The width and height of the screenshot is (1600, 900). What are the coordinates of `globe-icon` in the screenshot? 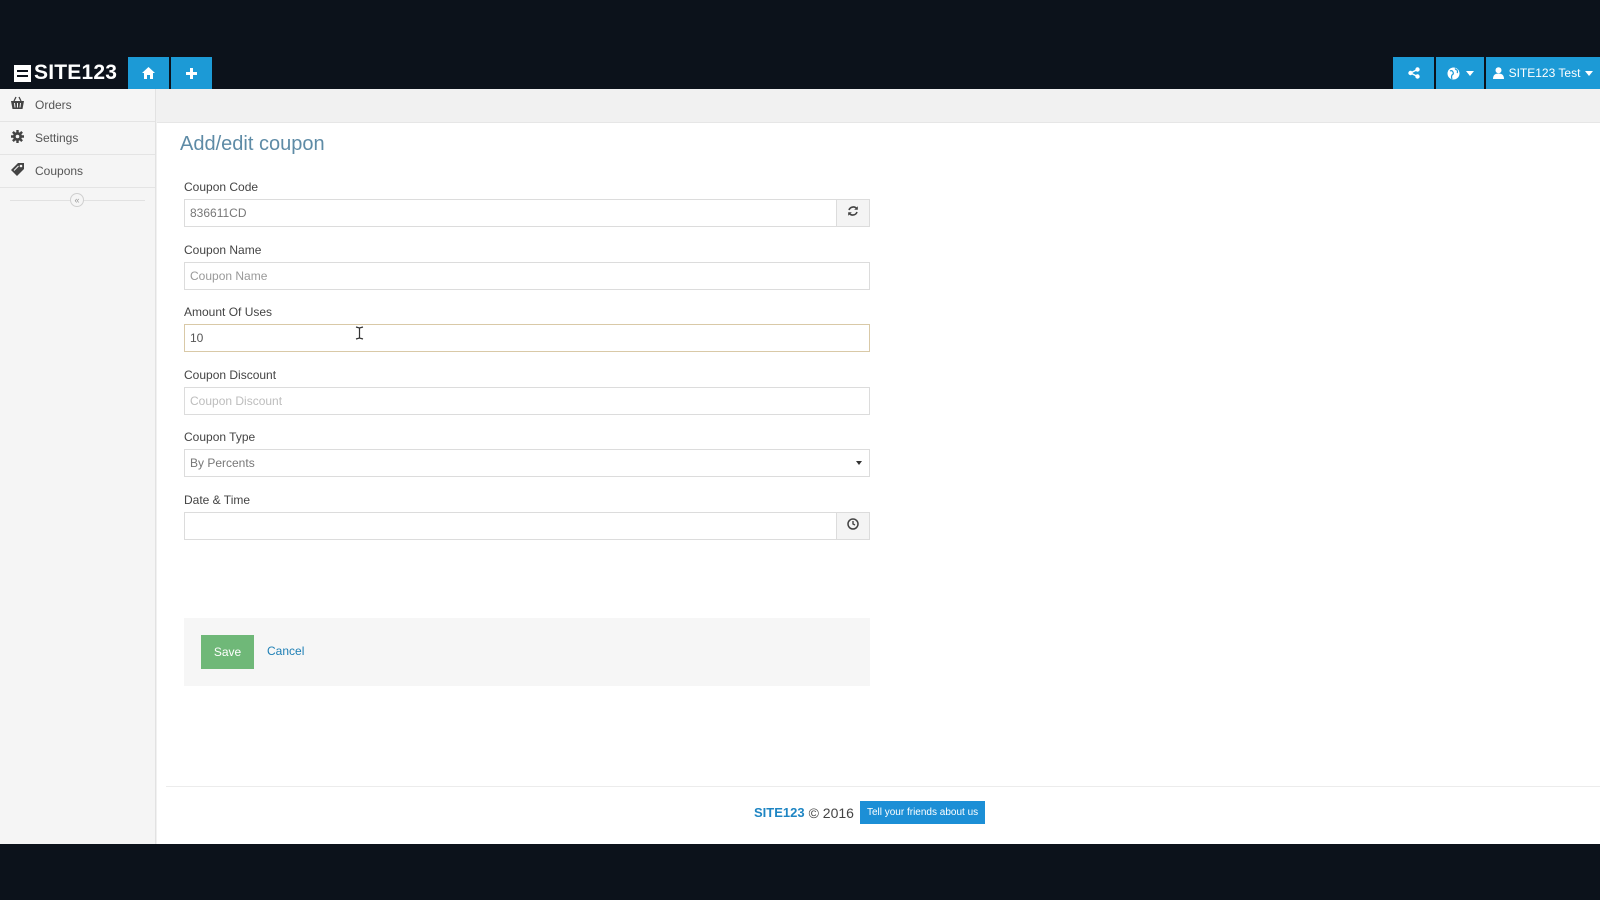 It's located at (1453, 73).